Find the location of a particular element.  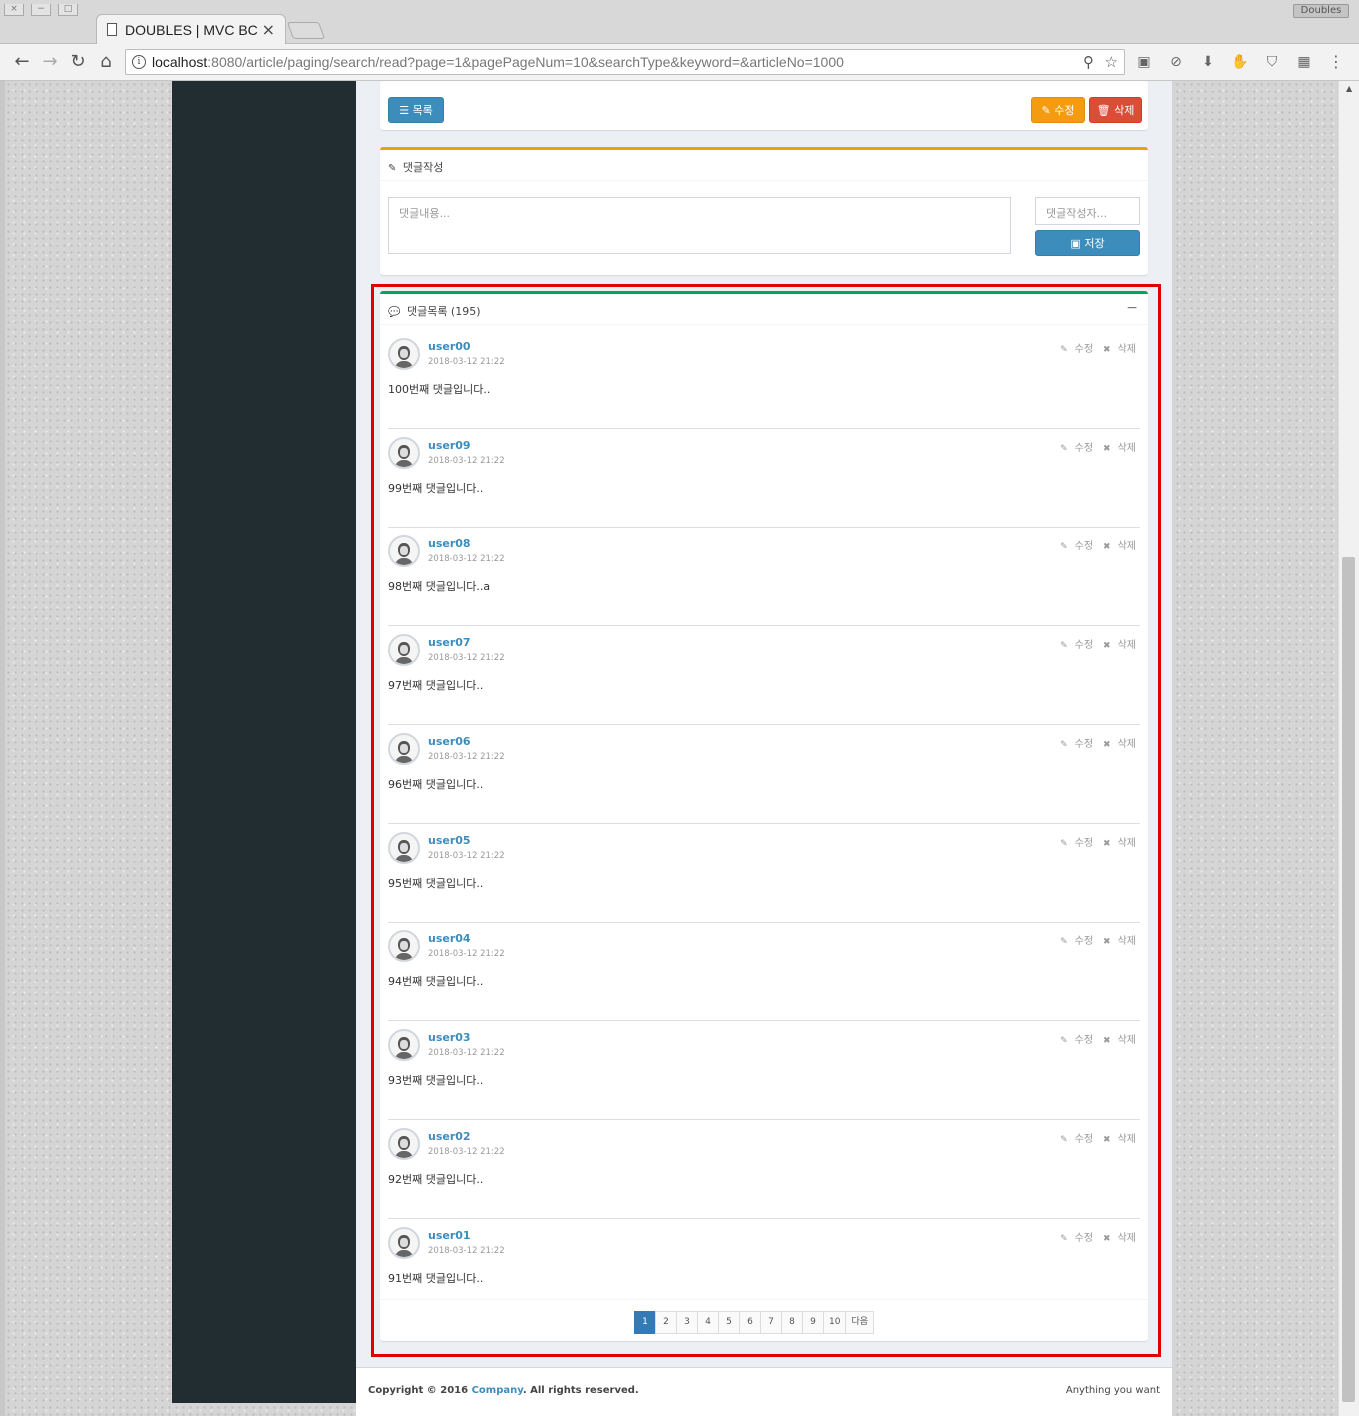

list-icon: ☰ is located at coordinates (404, 110).